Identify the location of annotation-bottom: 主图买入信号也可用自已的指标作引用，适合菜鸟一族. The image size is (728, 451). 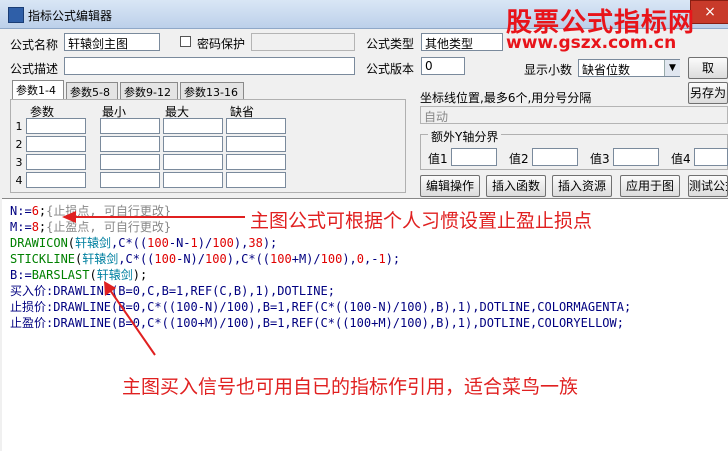
(350, 387).